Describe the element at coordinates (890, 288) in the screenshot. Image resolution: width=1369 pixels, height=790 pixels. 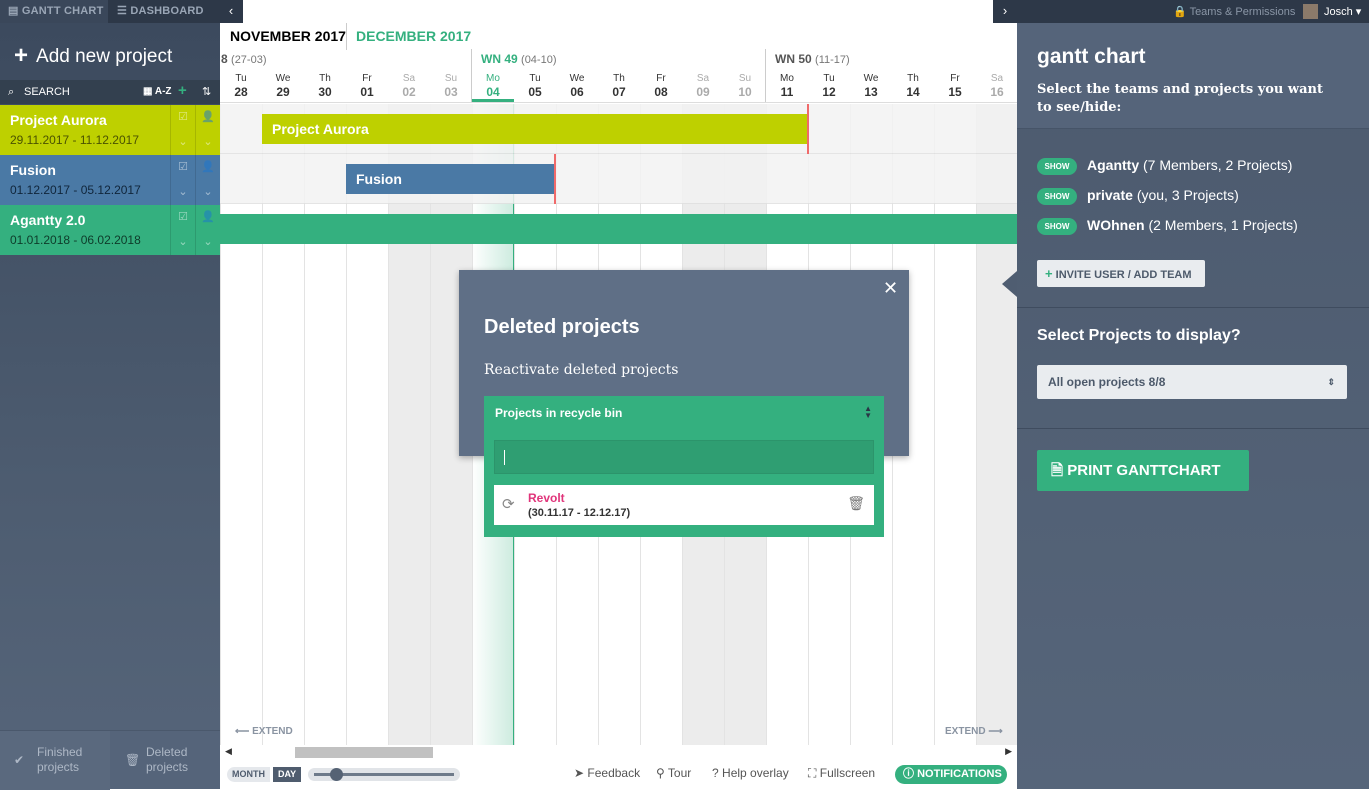
I see `close-icon: ✕` at that location.